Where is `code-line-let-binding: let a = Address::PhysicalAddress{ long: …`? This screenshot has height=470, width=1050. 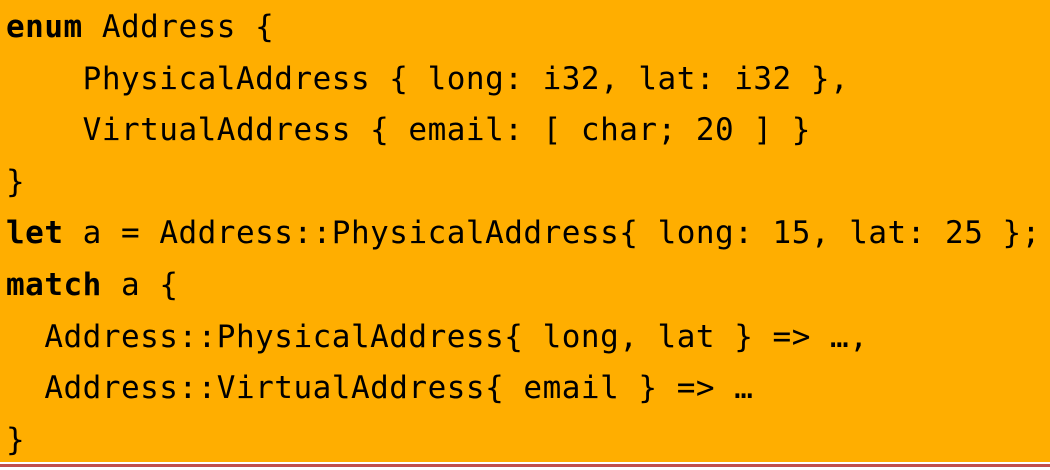 code-line-let-binding: let a = Address::PhysicalAddress{ long: … is located at coordinates (528, 234).